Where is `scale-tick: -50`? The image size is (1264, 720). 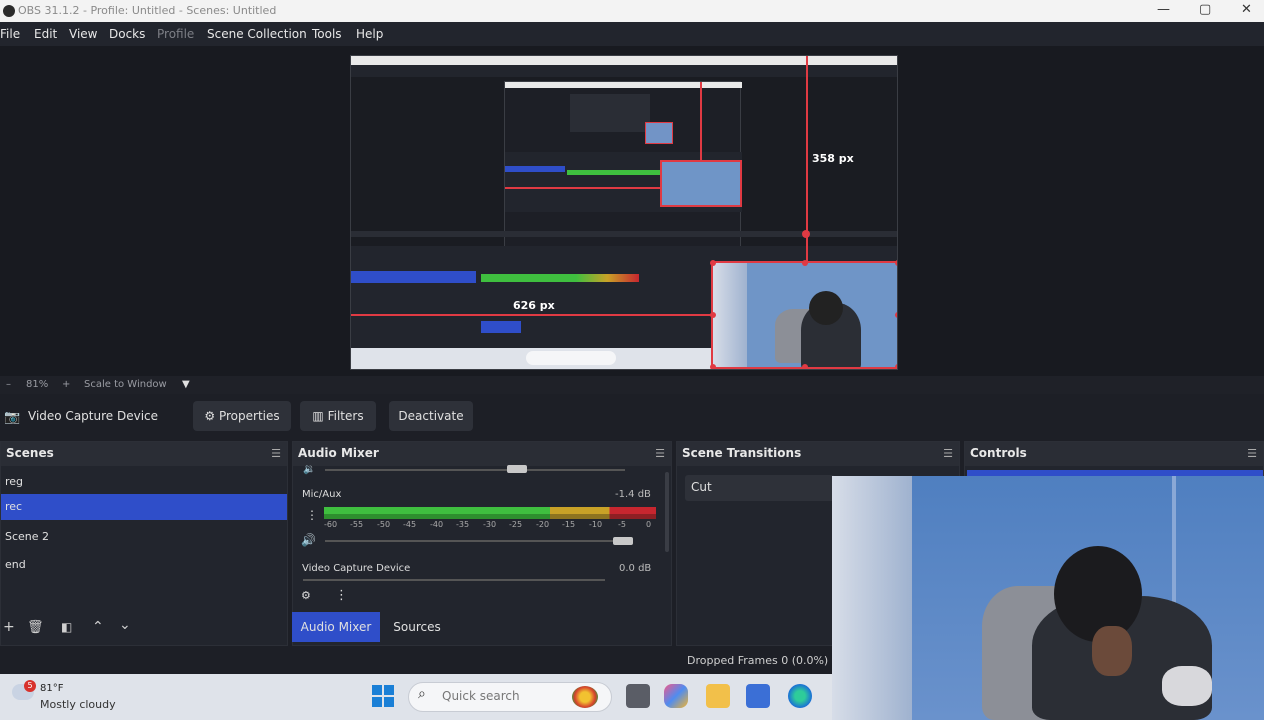
scale-tick: -50 is located at coordinates (384, 524).